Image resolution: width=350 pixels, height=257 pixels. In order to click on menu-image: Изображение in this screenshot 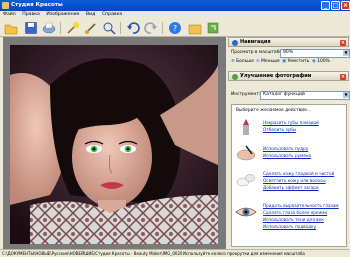, I will do `click(62, 14)`.